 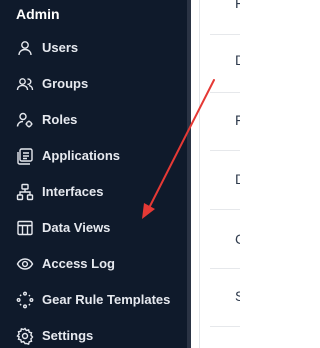 What do you see at coordinates (25, 120) in the screenshot?
I see `user-role-icon` at bounding box center [25, 120].